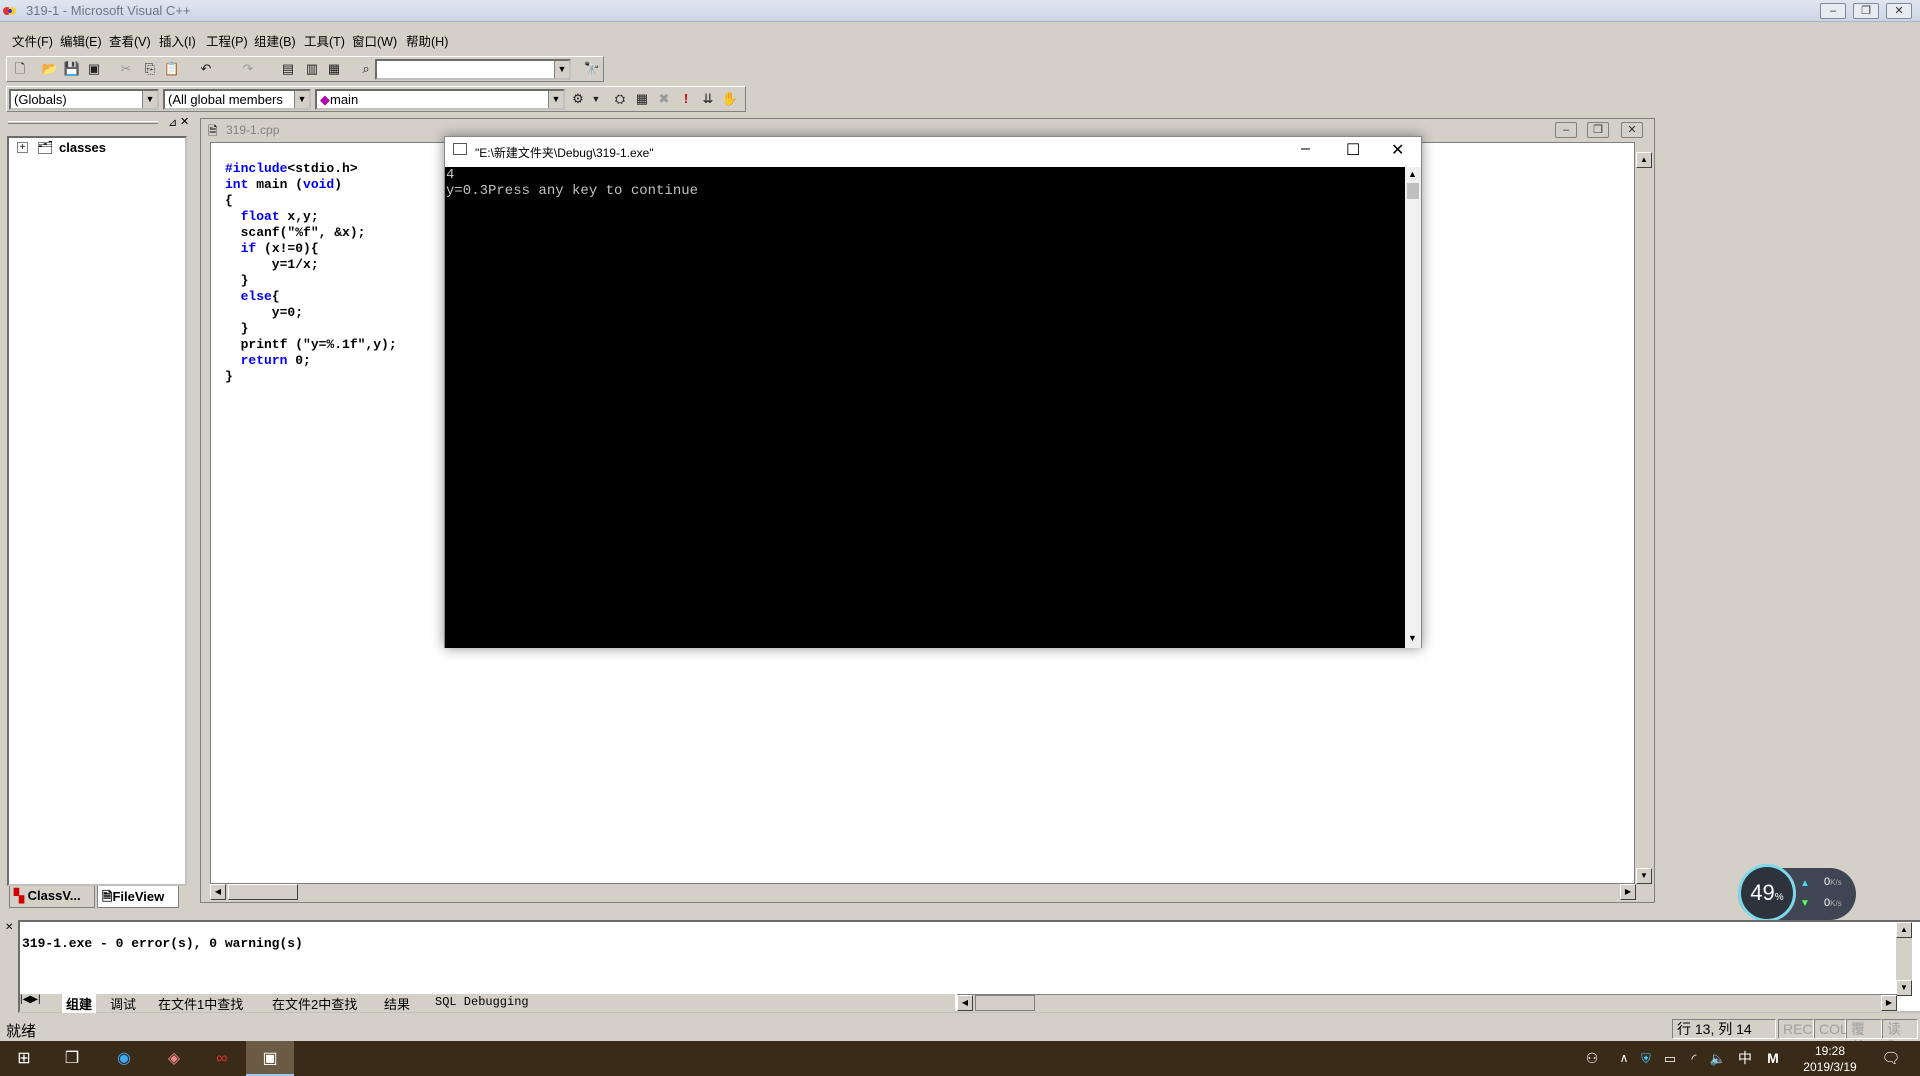 This screenshot has width=1920, height=1076. I want to click on security-icon: ⛨, so click(1646, 1058).